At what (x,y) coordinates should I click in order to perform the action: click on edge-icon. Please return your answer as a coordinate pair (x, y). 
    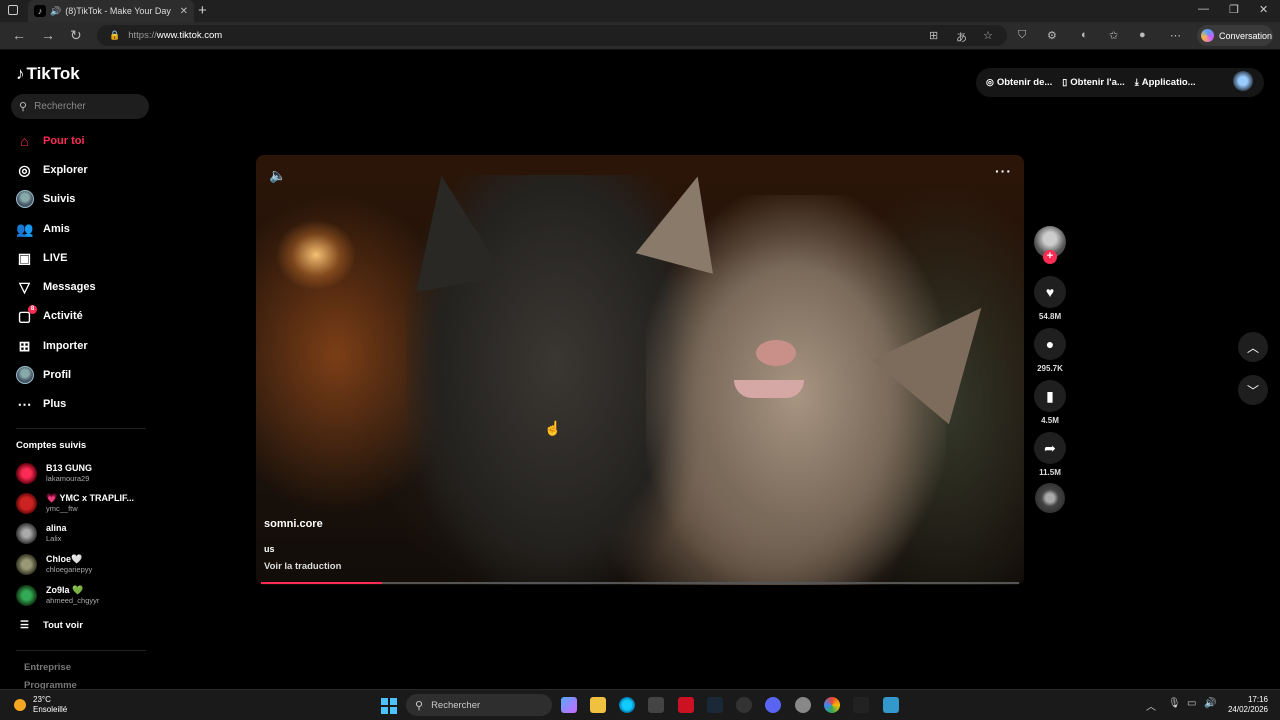
    Looking at the image, I should click on (627, 705).